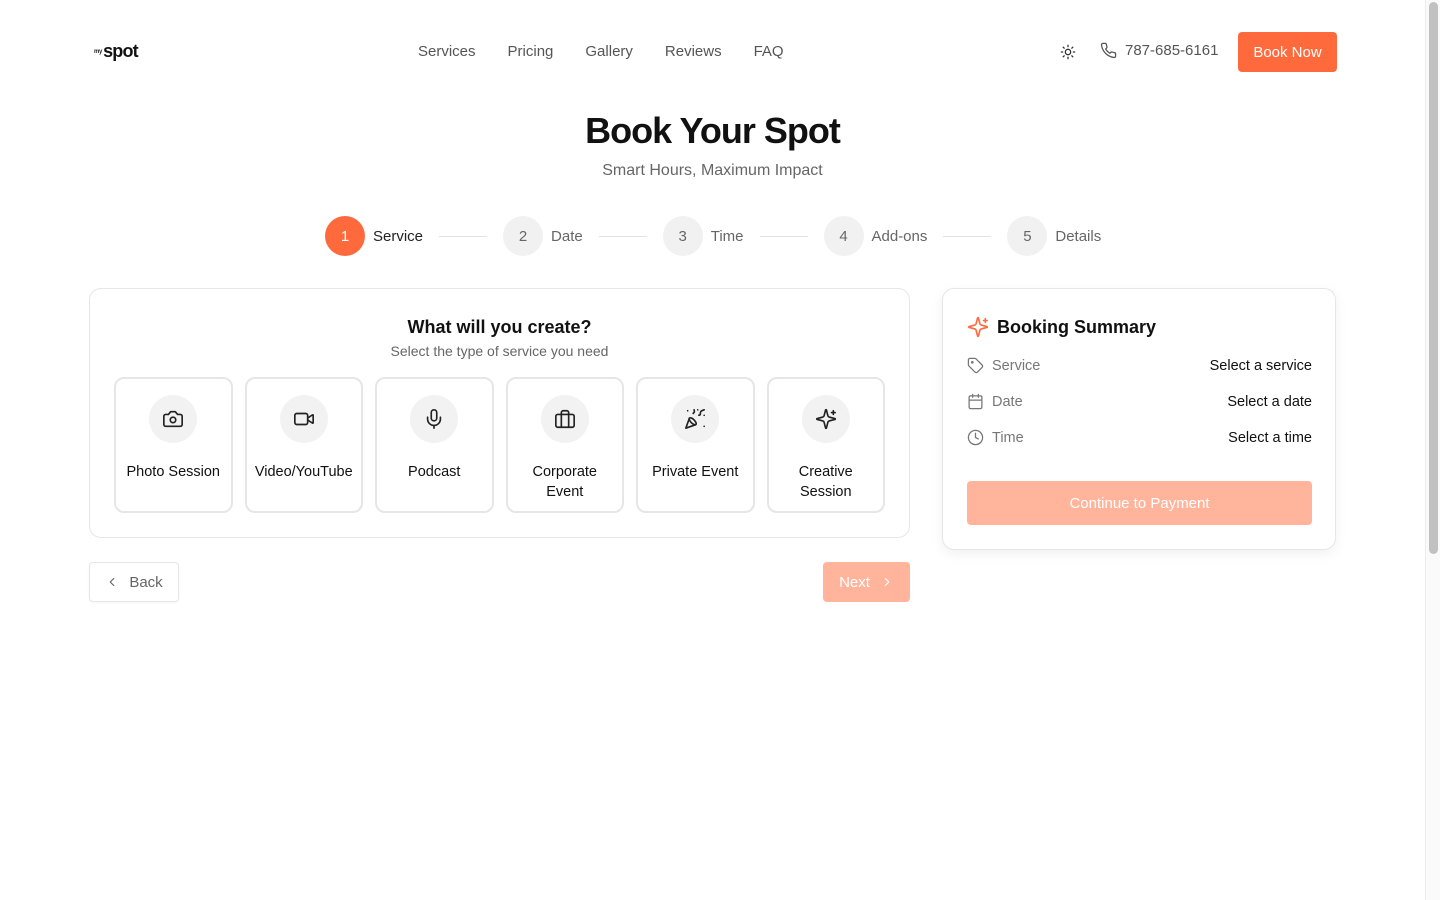 The image size is (1440, 900). What do you see at coordinates (843, 236) in the screenshot?
I see `step-number: 4` at bounding box center [843, 236].